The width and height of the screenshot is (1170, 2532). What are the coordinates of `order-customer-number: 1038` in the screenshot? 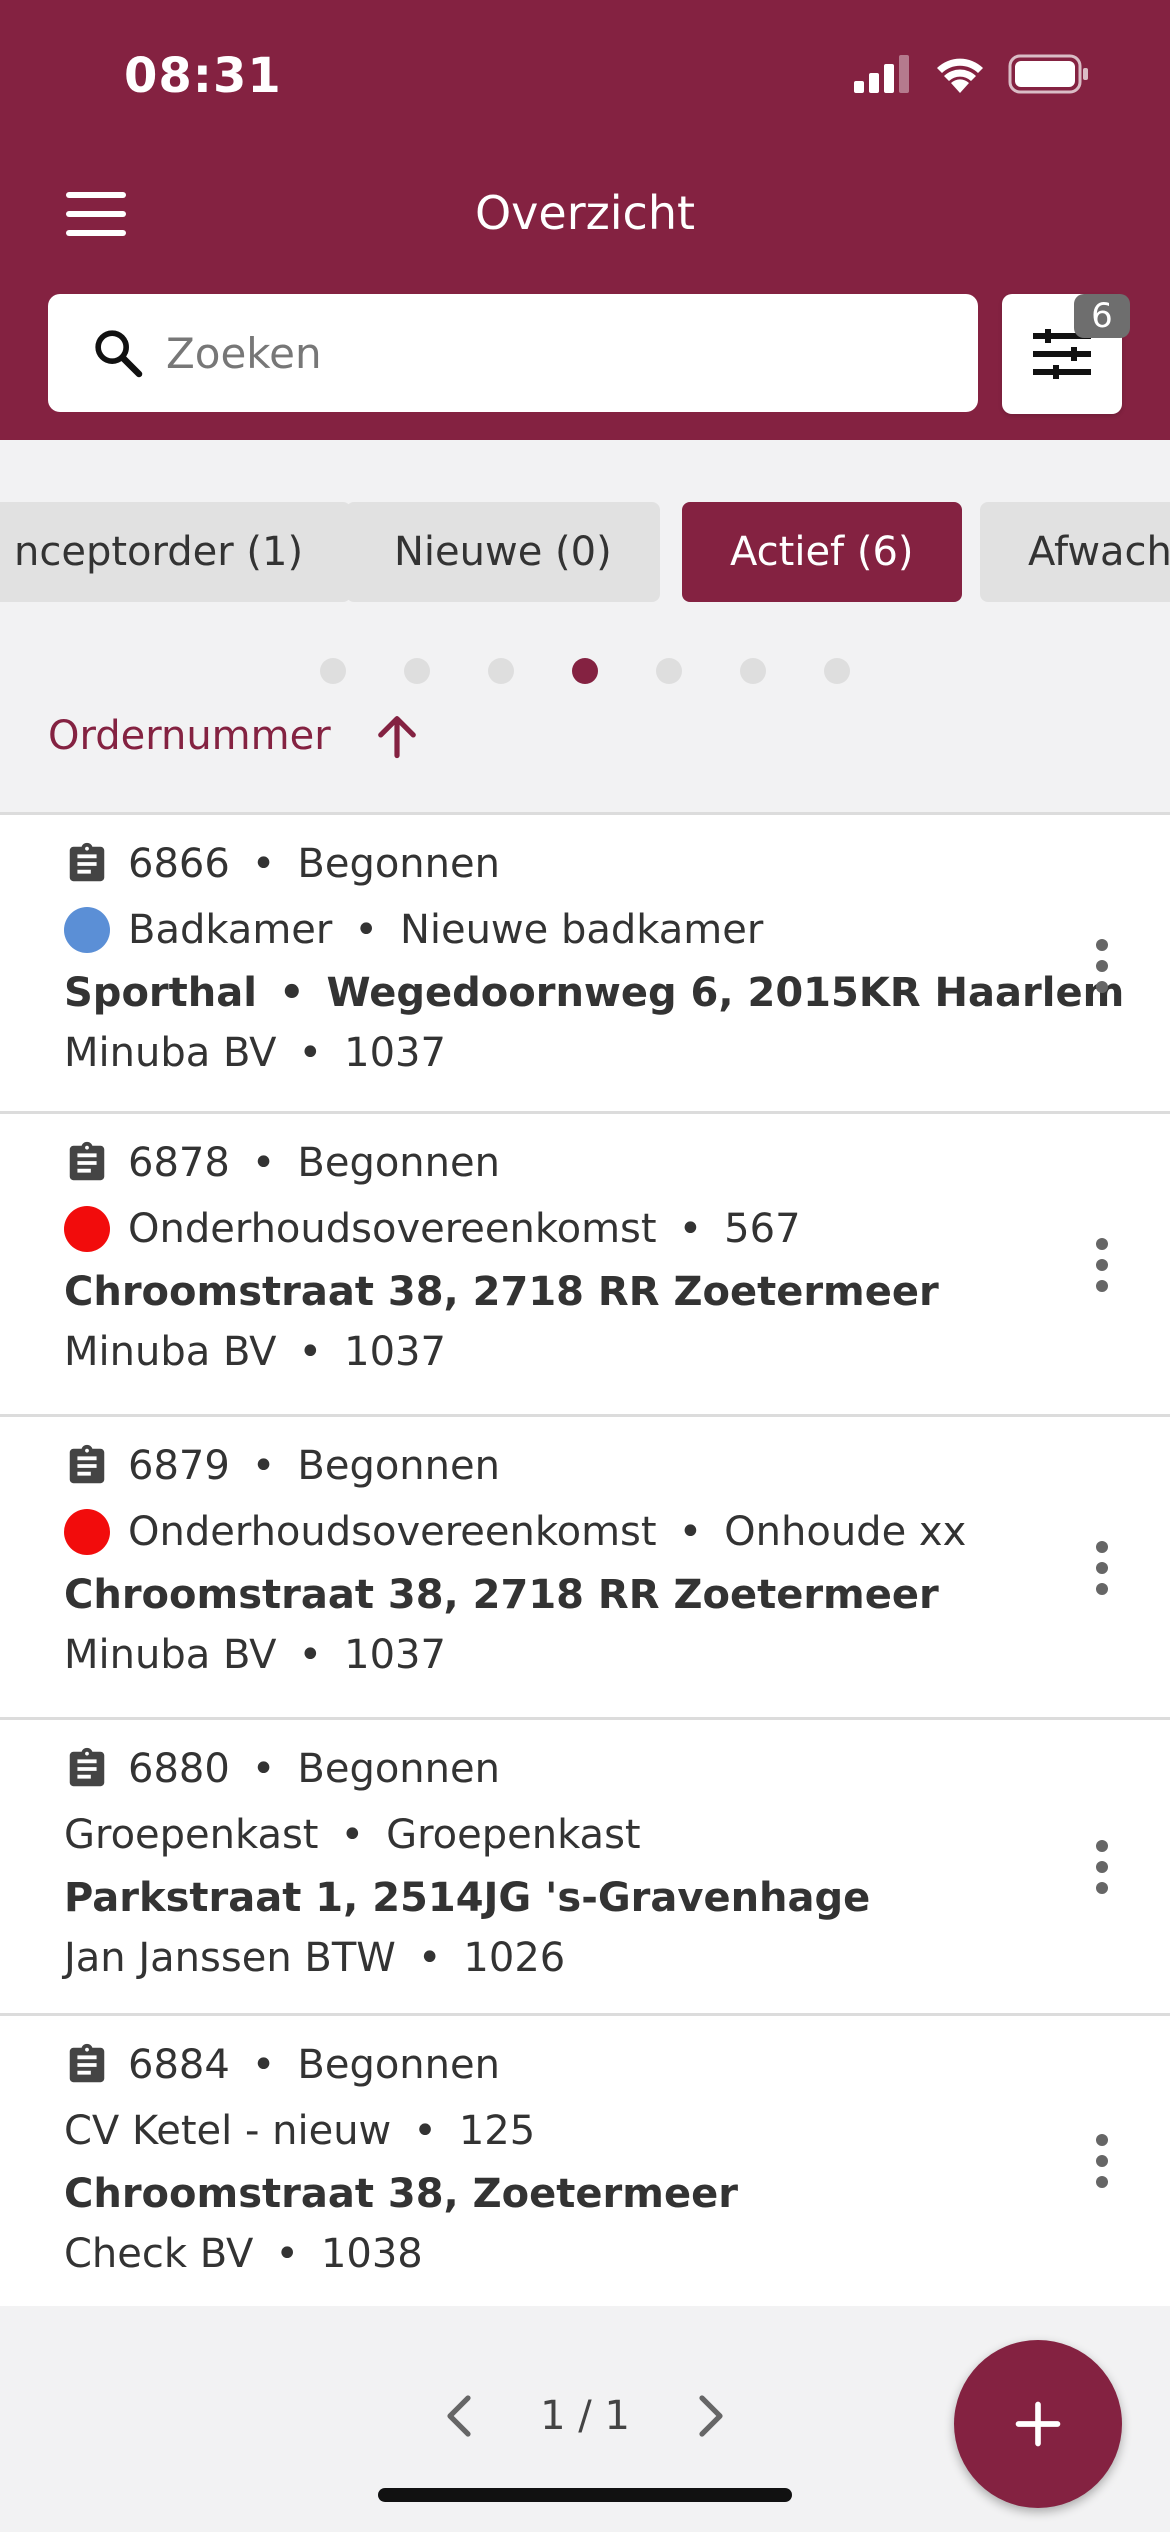 It's located at (371, 2254).